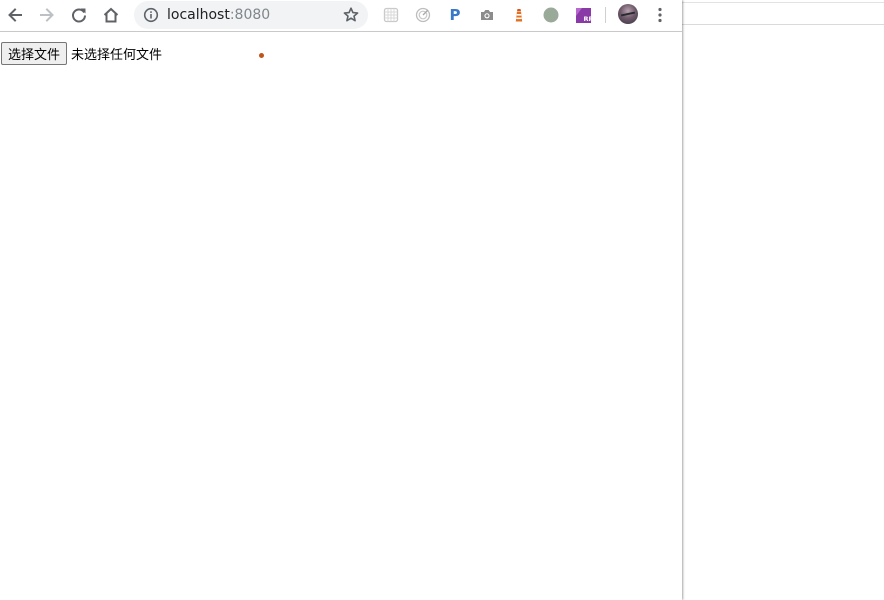  What do you see at coordinates (605, 15) in the screenshot?
I see `toolbar-separator` at bounding box center [605, 15].